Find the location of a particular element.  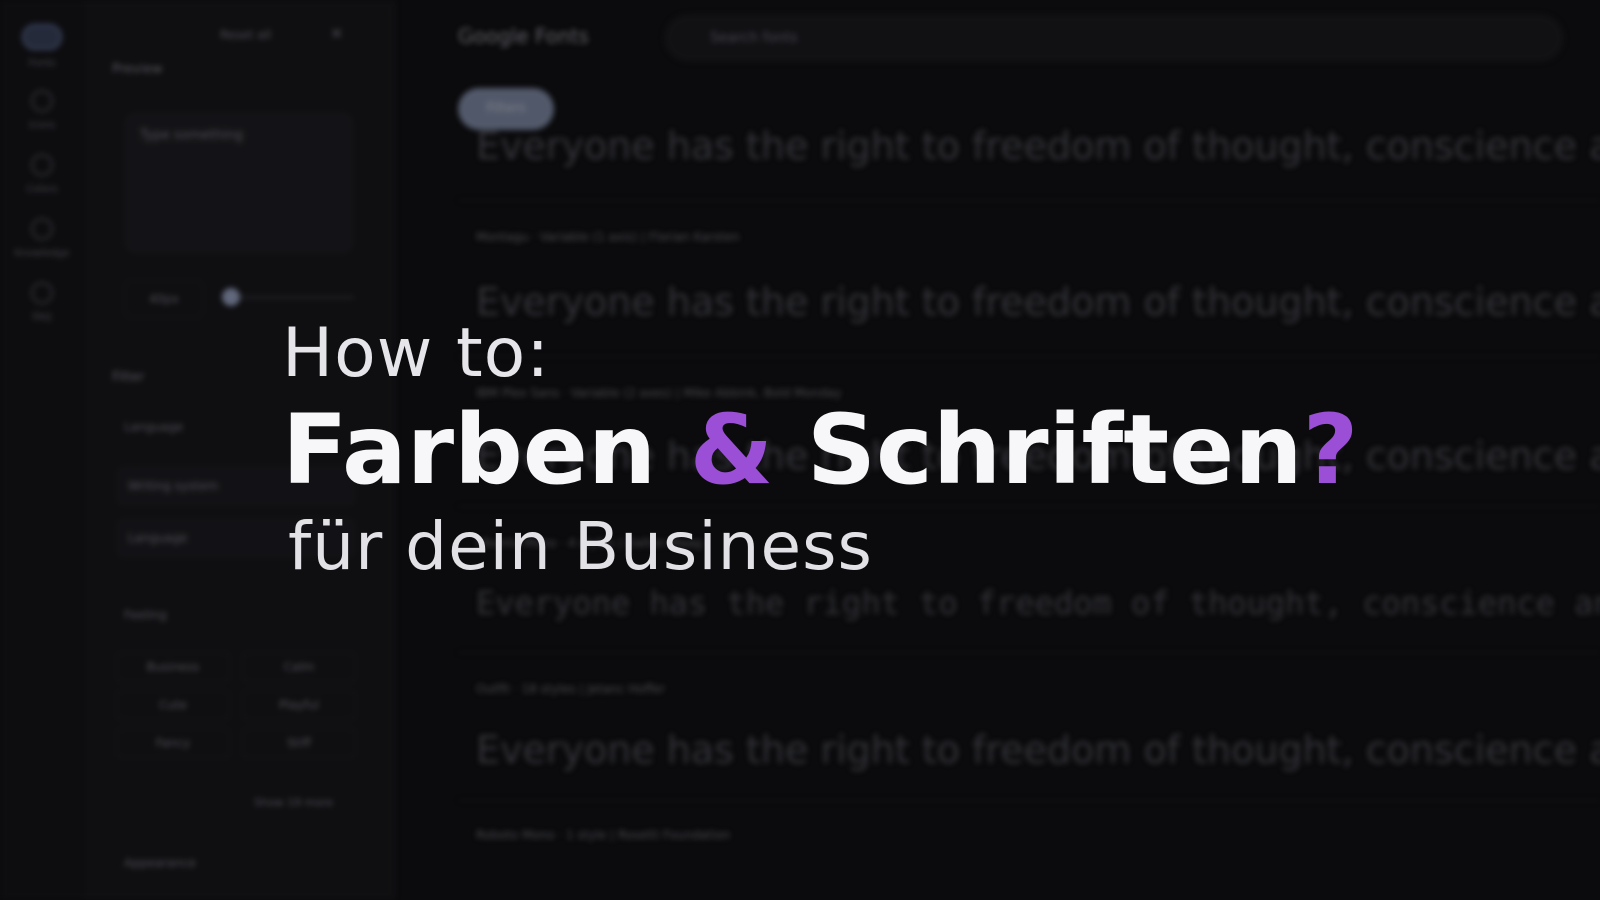

headline-main: Farben & Schriften? is located at coordinates (820, 450).